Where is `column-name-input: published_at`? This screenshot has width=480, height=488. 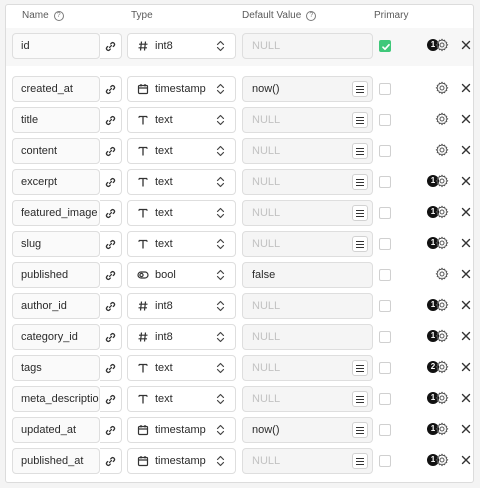
column-name-input: published_at is located at coordinates (56, 461).